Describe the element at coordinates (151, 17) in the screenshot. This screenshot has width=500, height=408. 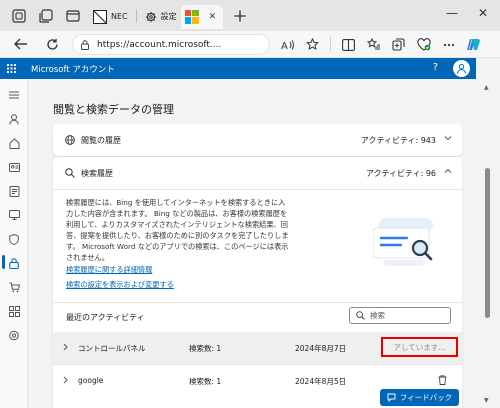
I see `gear-icon` at that location.